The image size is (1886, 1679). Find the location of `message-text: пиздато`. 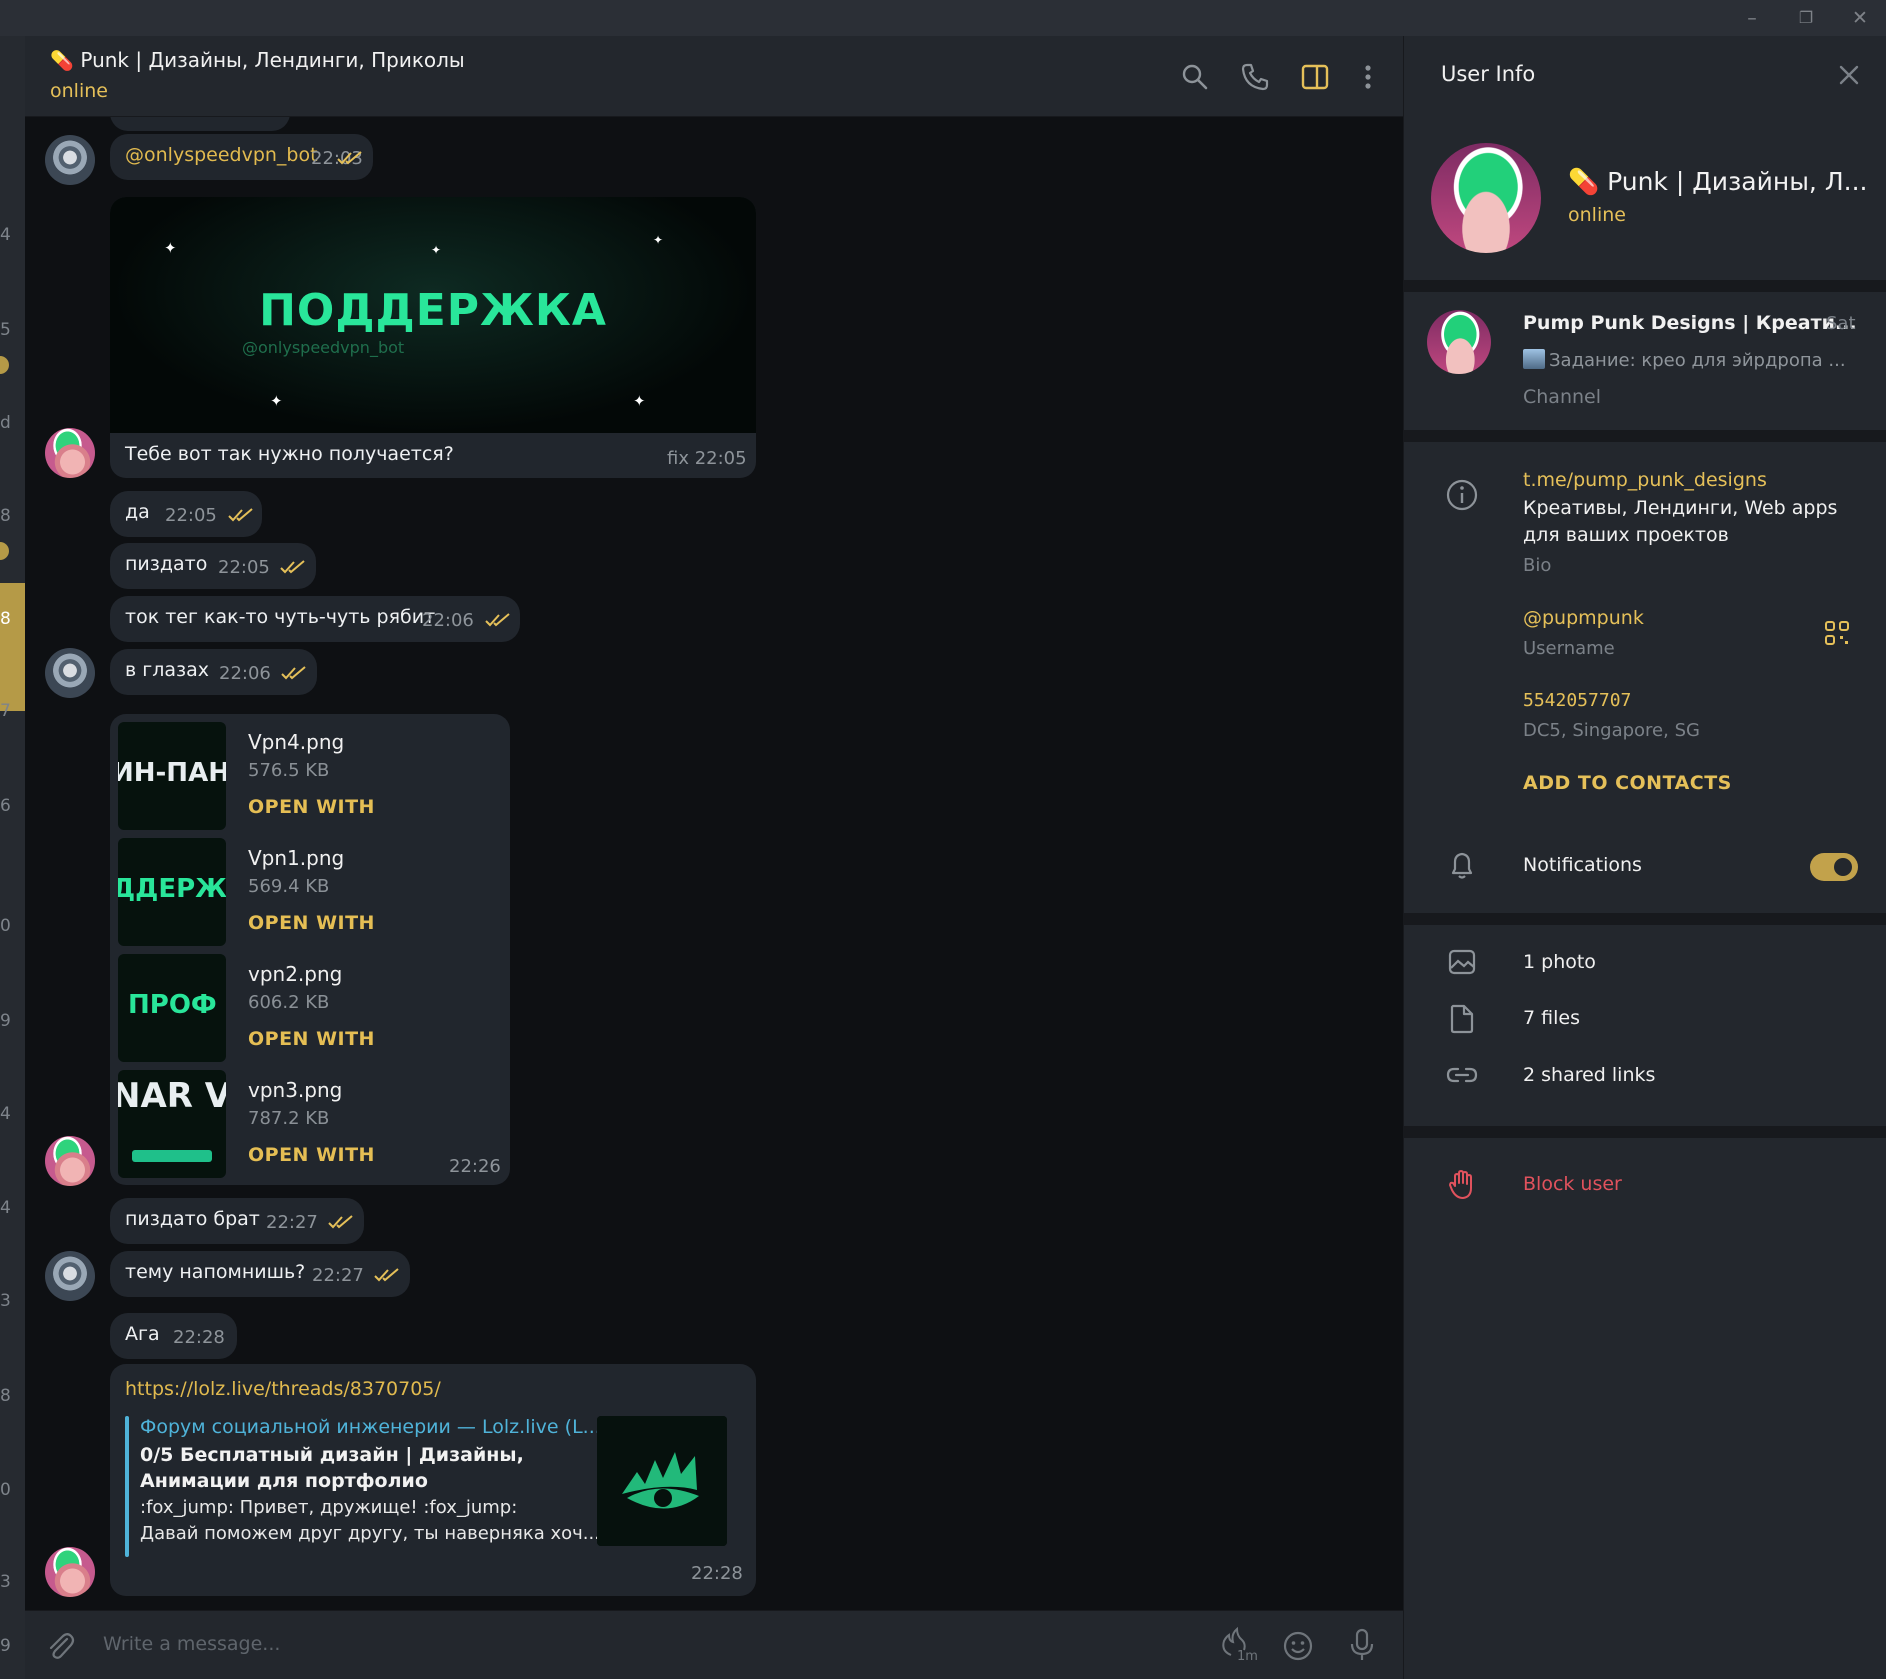

message-text: пиздато is located at coordinates (166, 564).